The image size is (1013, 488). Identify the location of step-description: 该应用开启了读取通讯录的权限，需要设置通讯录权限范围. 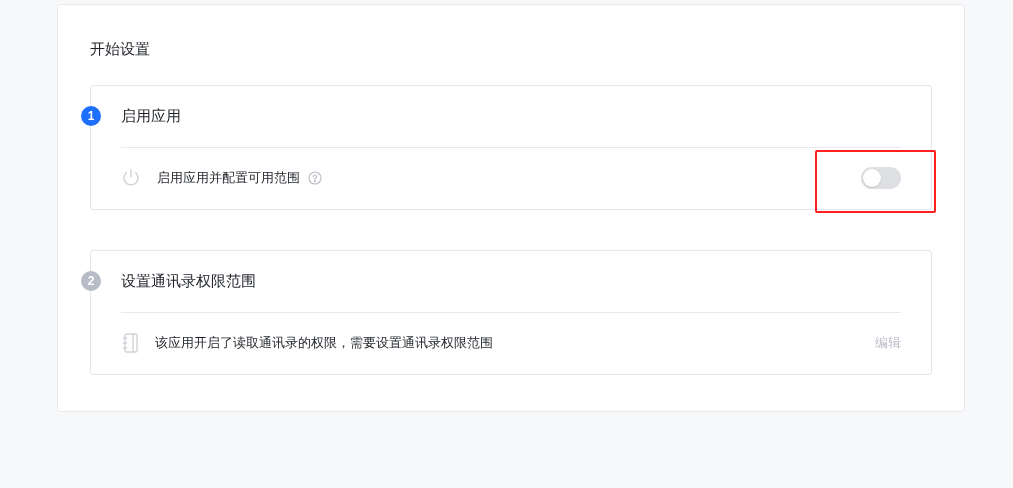
(324, 343).